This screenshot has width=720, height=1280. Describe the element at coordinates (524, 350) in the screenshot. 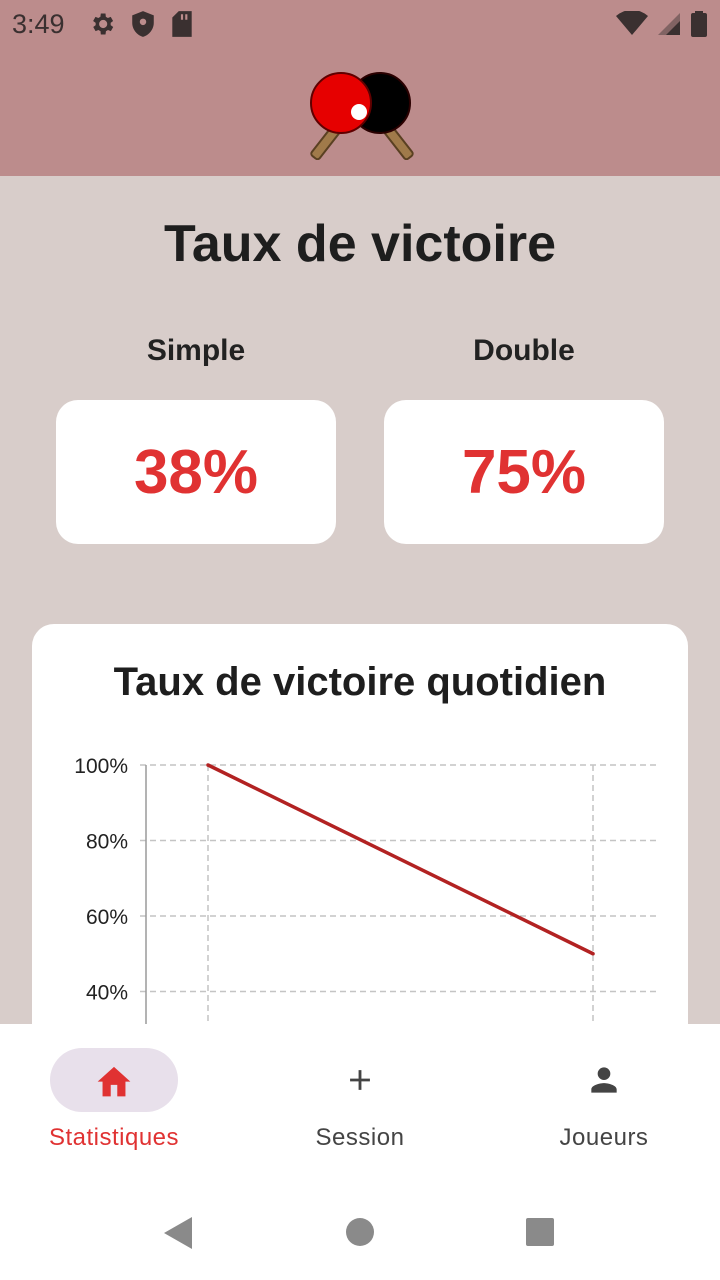

I see `double-label: Double` at that location.